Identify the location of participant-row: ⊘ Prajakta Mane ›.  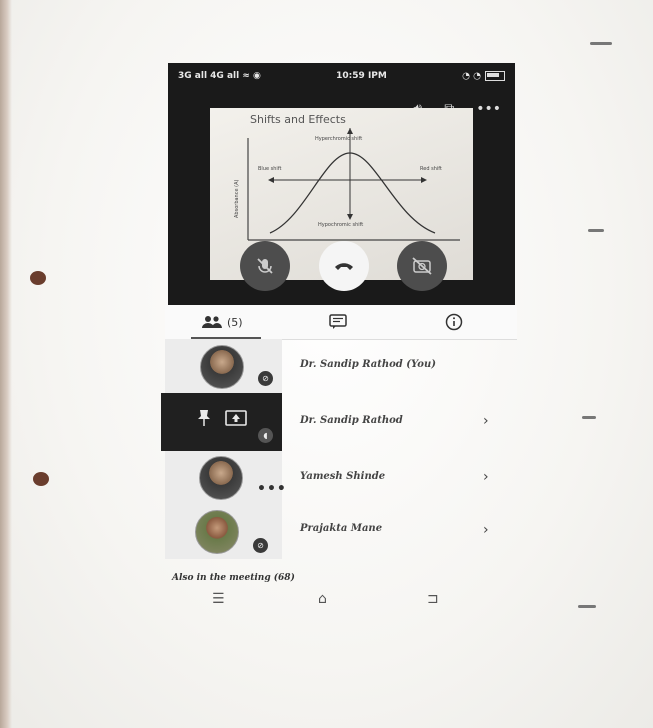
(341, 532).